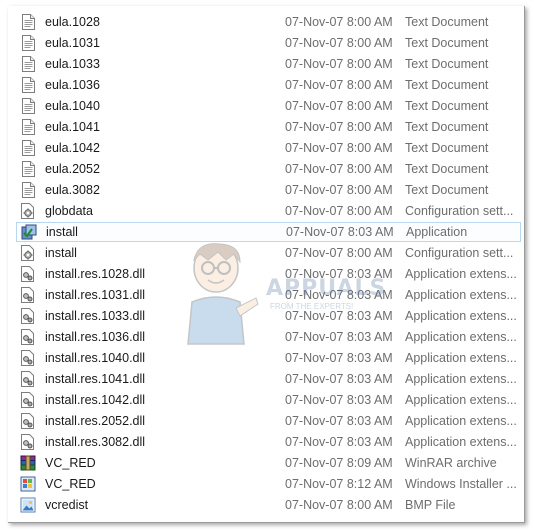 The image size is (534, 531). I want to click on file-row: eula.1036 07-Nov-07 8:00 AM Text Document, so click(268, 85).